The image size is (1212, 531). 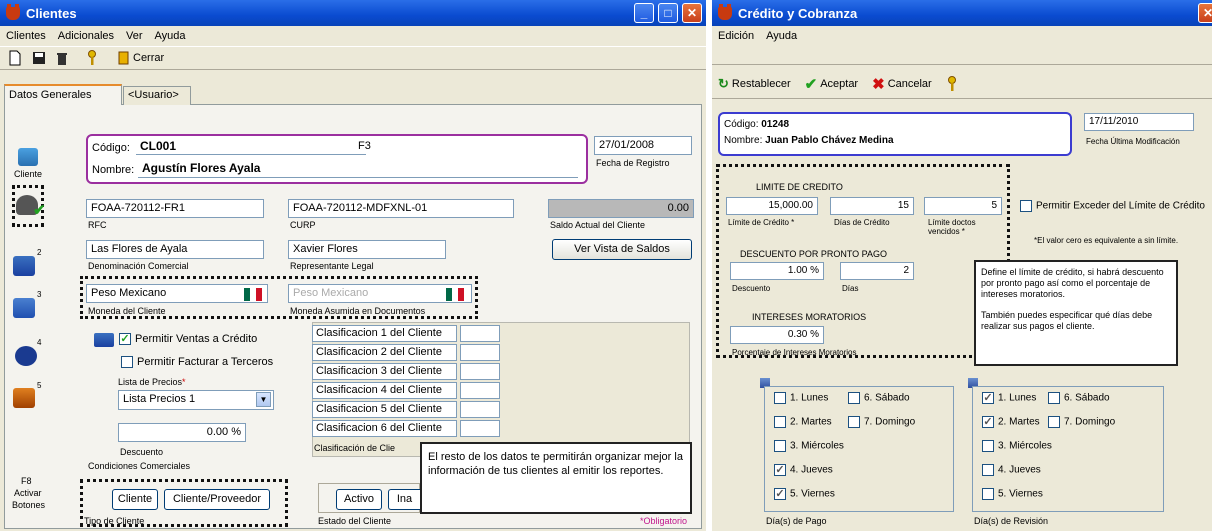 What do you see at coordinates (15, 58) in the screenshot?
I see `new-icon` at bounding box center [15, 58].